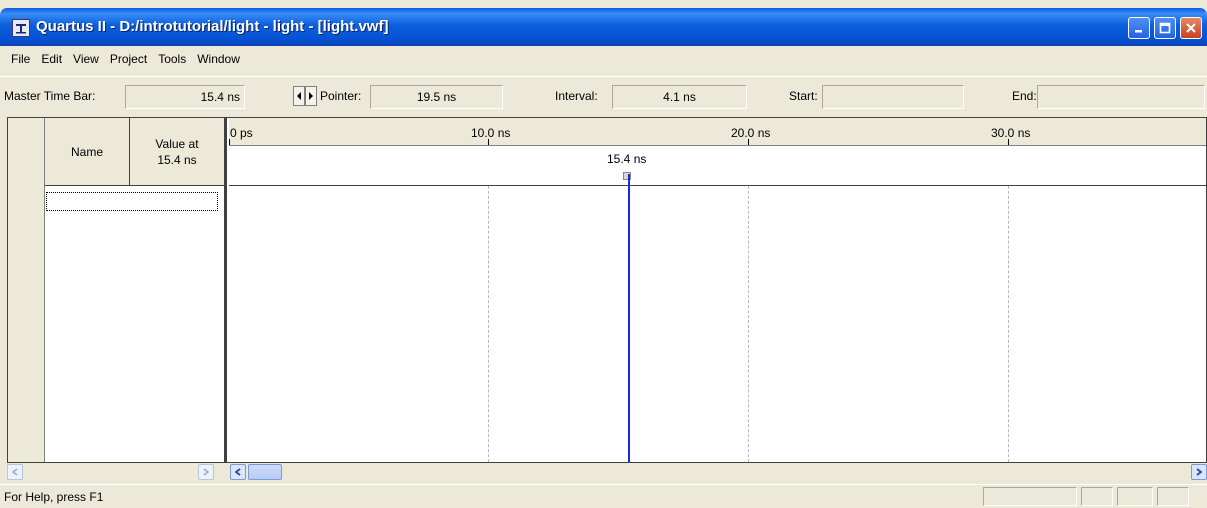  Describe the element at coordinates (603, 59) in the screenshot. I see `menu-bar: File Edit View Project Tools Window` at that location.